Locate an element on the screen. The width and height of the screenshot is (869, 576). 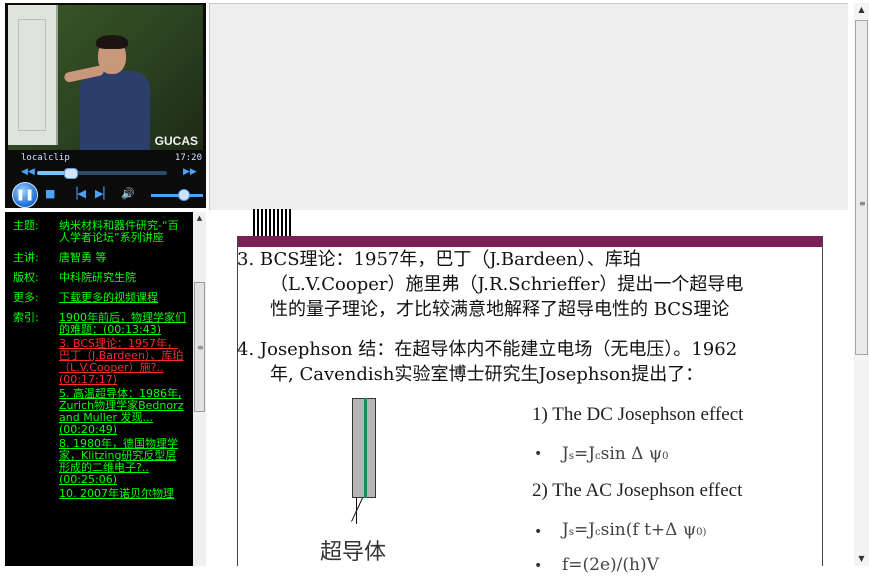
lecturer-hair is located at coordinates (112, 42).